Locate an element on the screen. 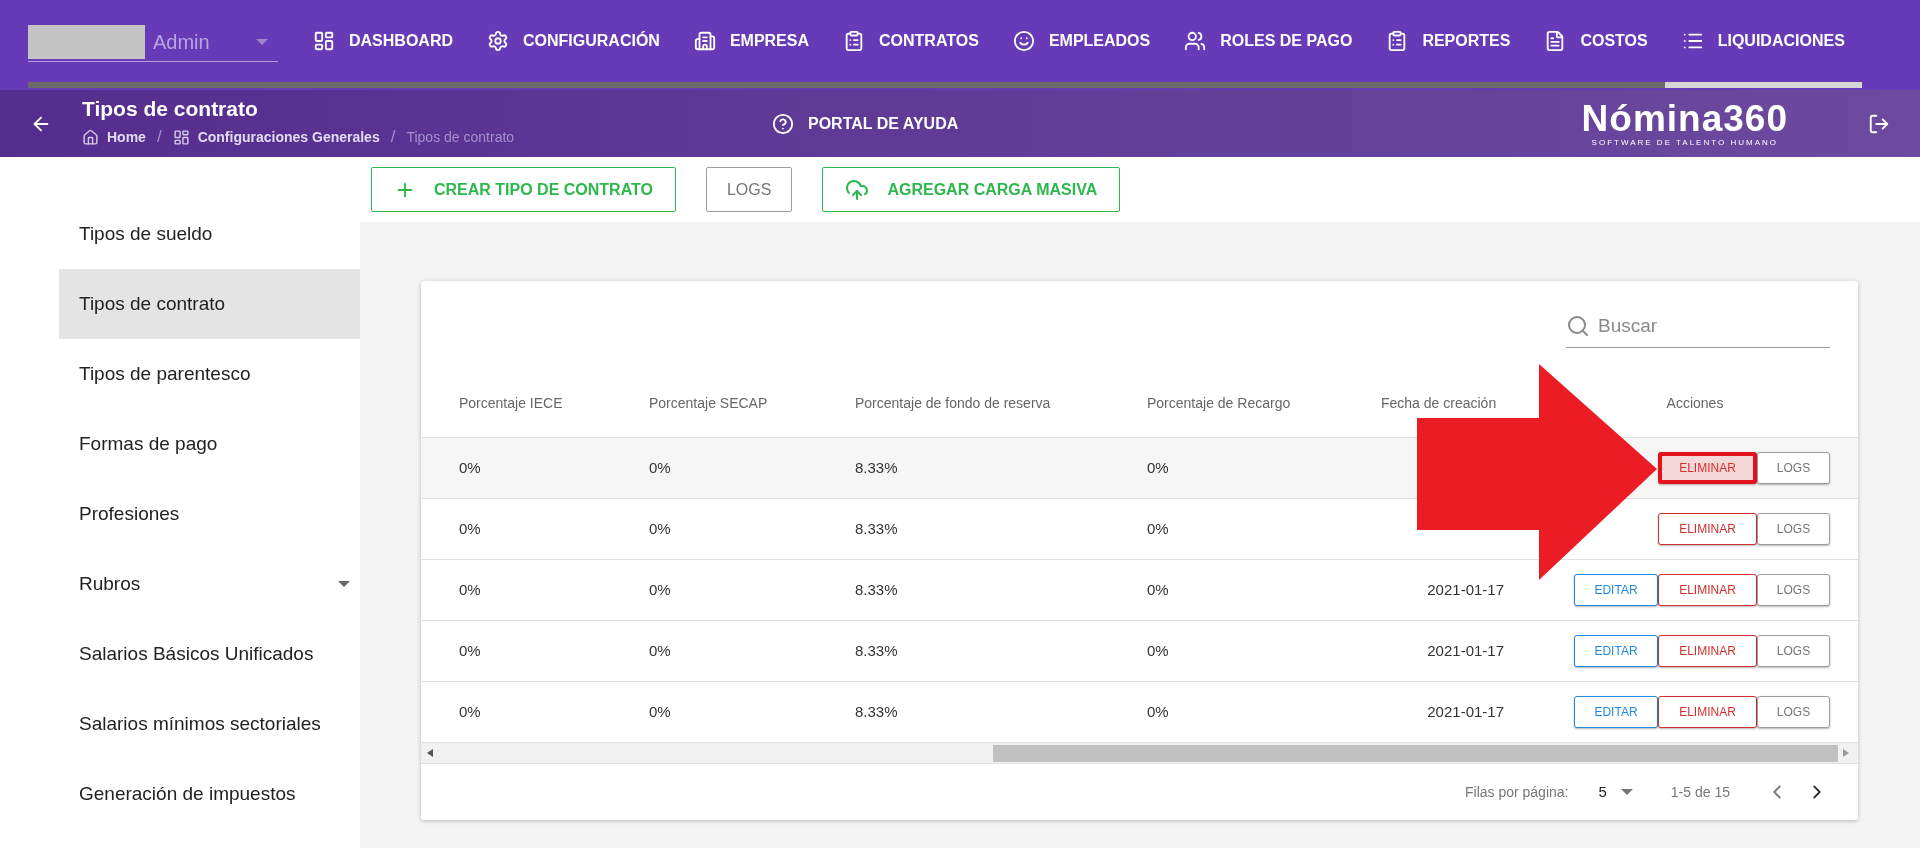 The height and width of the screenshot is (848, 1920). sidebar-item: Formas de pago is located at coordinates (209, 444).